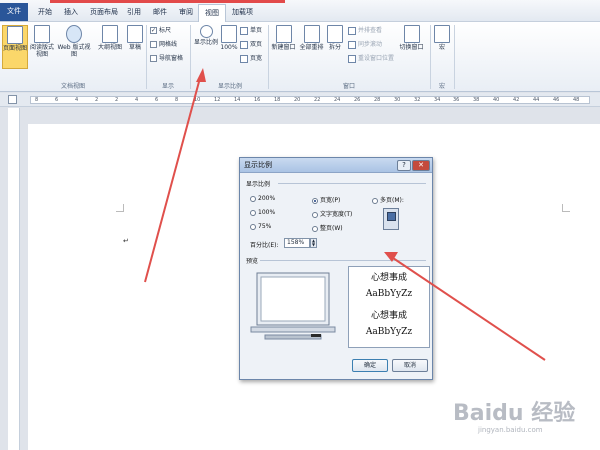  Describe the element at coordinates (42, 34) in the screenshot. I see `book-icon` at that location.